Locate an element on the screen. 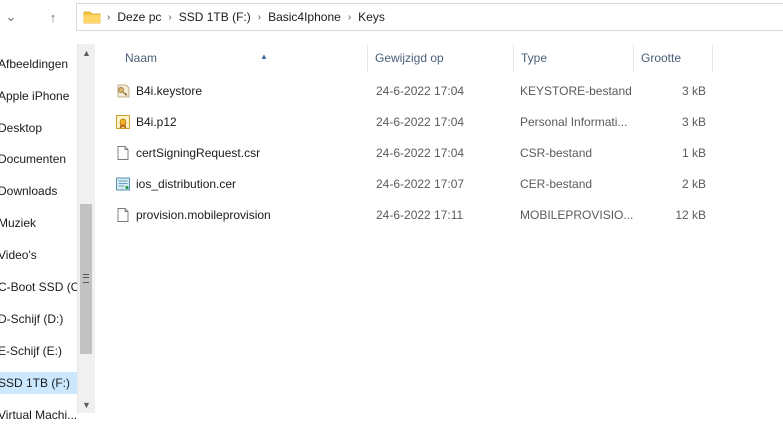 The height and width of the screenshot is (429, 783). grip-icon is located at coordinates (86, 278).